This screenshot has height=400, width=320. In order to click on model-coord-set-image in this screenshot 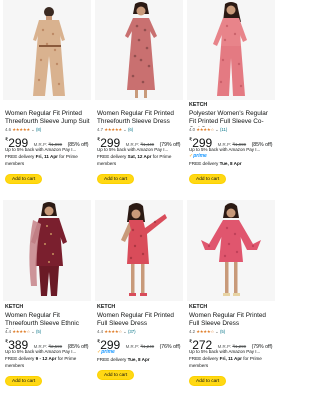, I will do `click(231, 50)`.